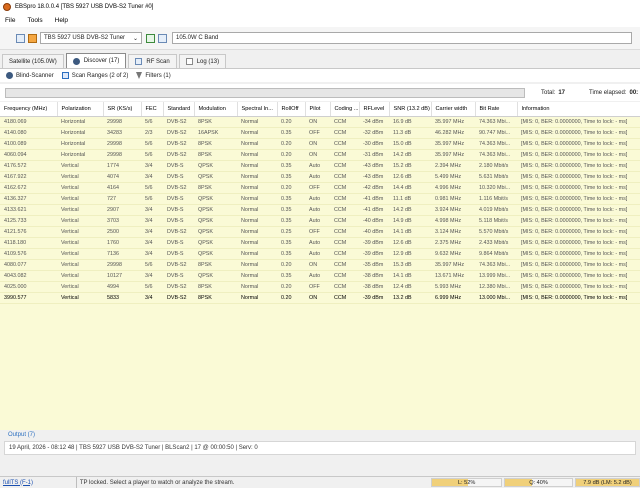  What do you see at coordinates (320, 20) in the screenshot?
I see `menubar: File Tools Help` at bounding box center [320, 20].